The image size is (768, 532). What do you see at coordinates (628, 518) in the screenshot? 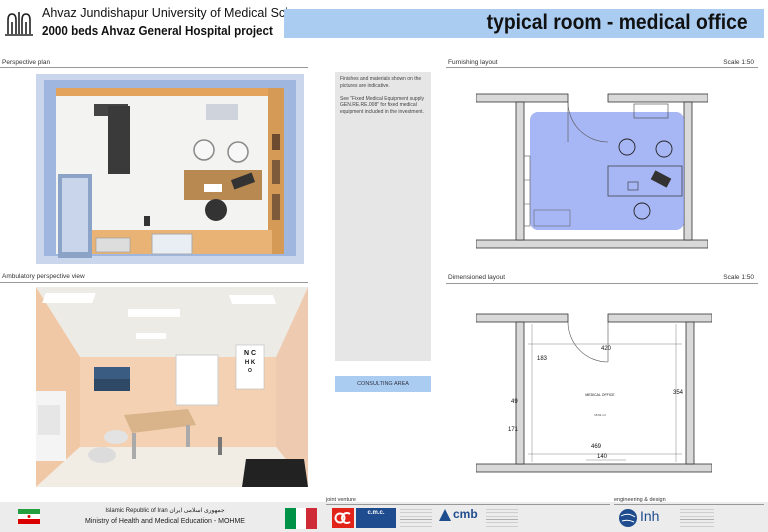
I see `inh-globe-icon` at bounding box center [628, 518].